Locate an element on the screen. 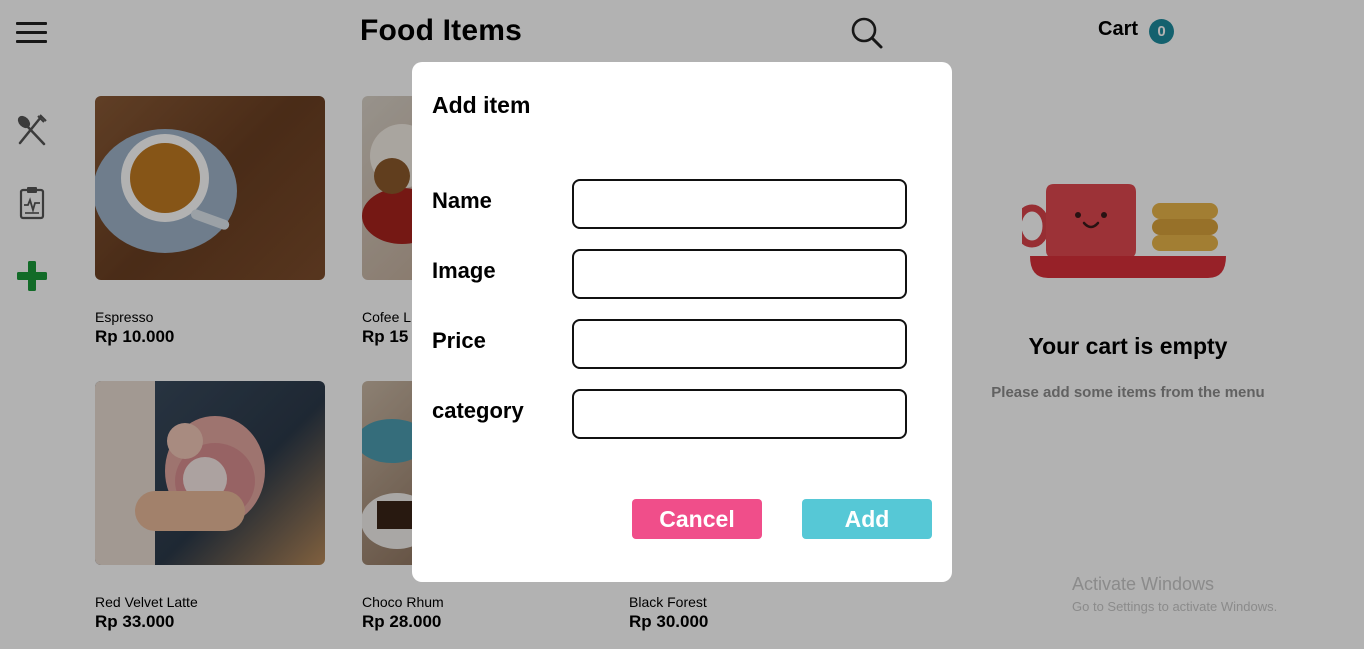 Image resolution: width=1364 pixels, height=649 pixels. category-input is located at coordinates (739, 414).